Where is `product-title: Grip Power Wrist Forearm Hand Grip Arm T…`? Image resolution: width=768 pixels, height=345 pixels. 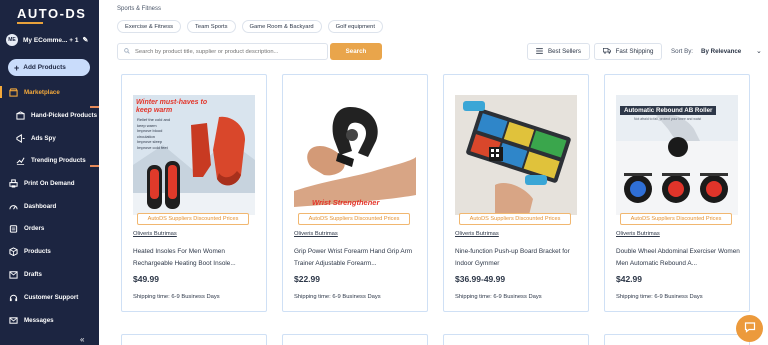
product-title: Grip Power Wrist Forearm Hand Grip Arm T… is located at coordinates (357, 258).